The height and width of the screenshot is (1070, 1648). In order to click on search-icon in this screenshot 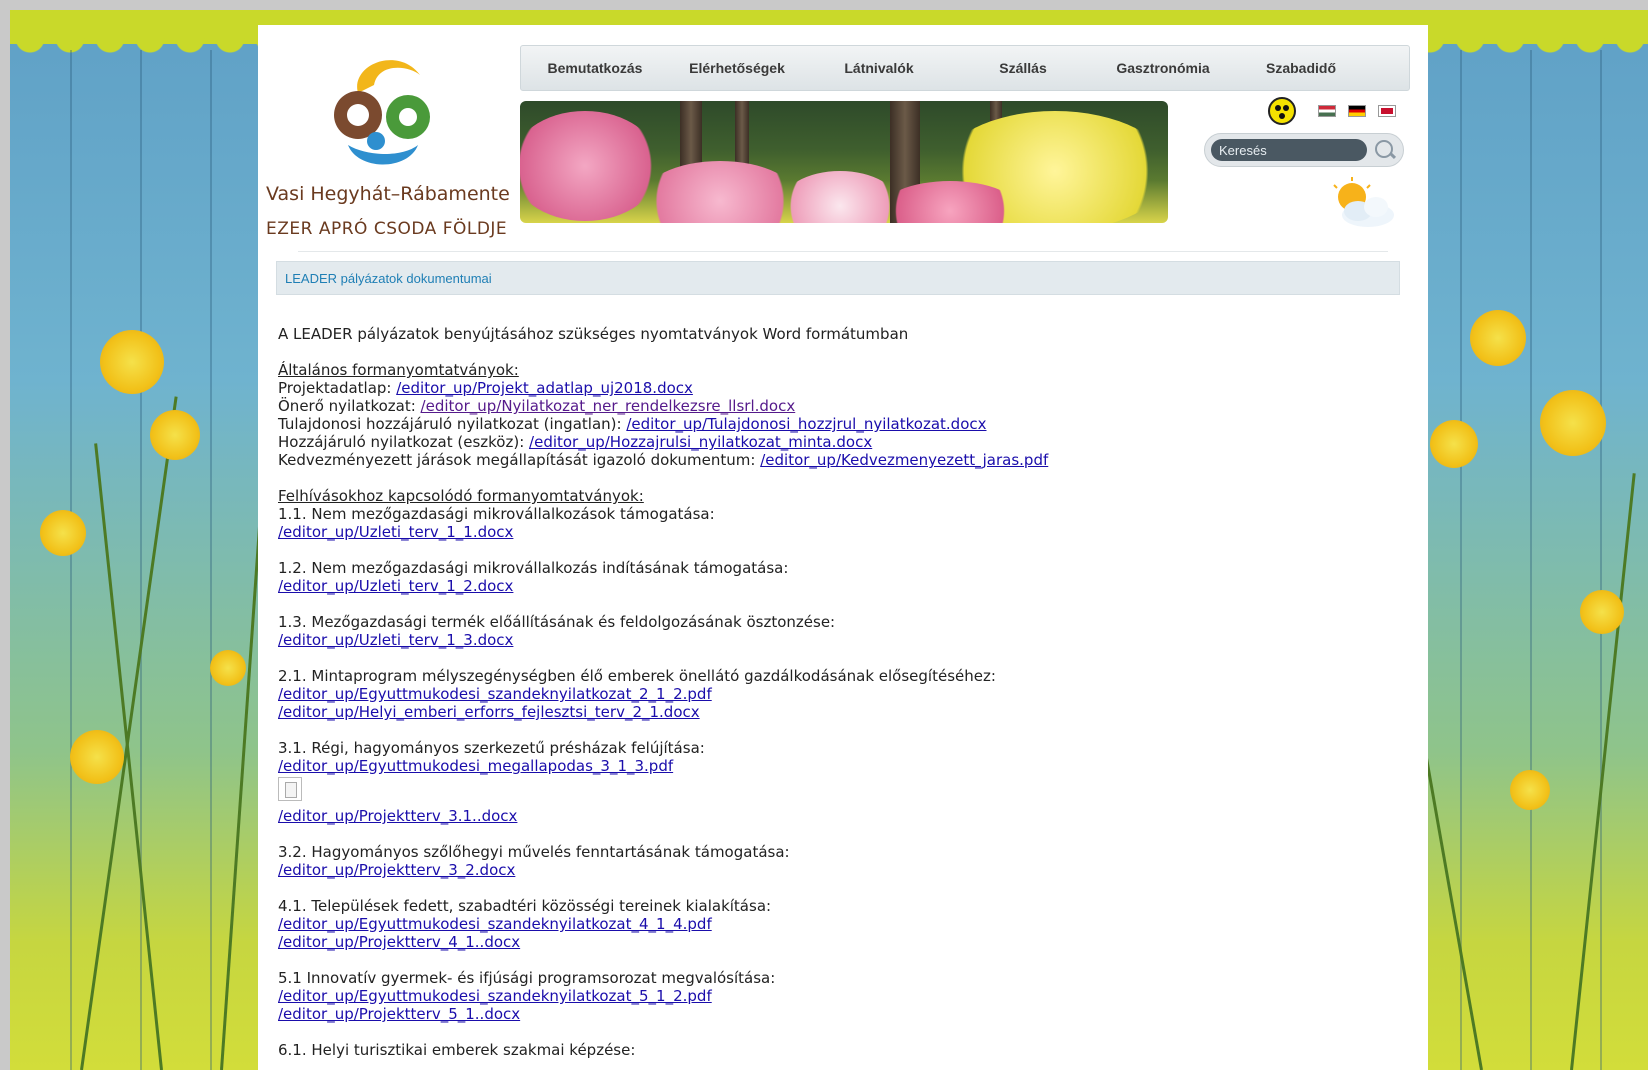, I will do `click(1384, 149)`.